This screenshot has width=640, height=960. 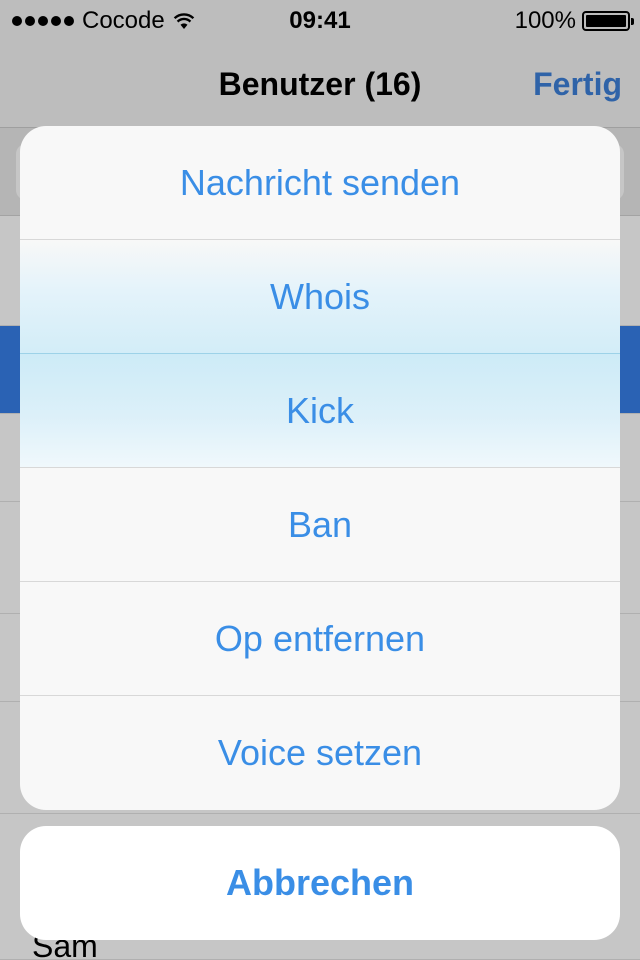 What do you see at coordinates (320, 525) in the screenshot?
I see `ban-button: Ban` at bounding box center [320, 525].